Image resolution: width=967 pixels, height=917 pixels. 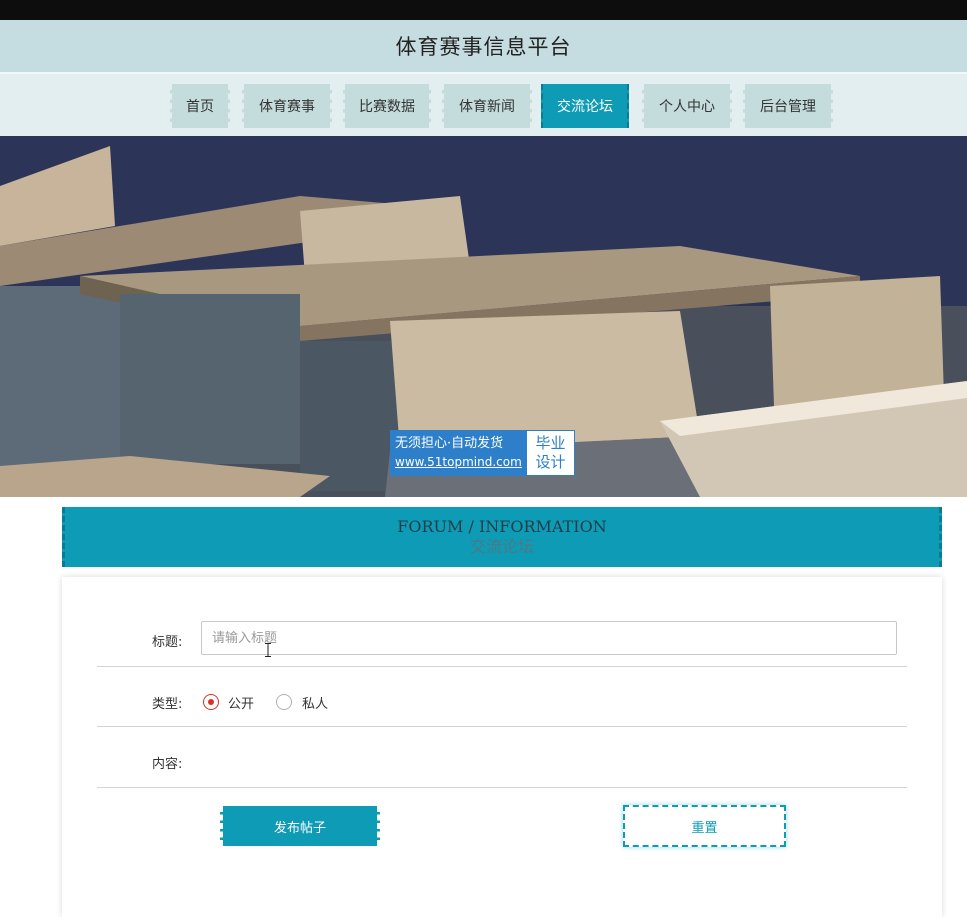 I want to click on site-title: 体育赛事信息平台, so click(x=483, y=47).